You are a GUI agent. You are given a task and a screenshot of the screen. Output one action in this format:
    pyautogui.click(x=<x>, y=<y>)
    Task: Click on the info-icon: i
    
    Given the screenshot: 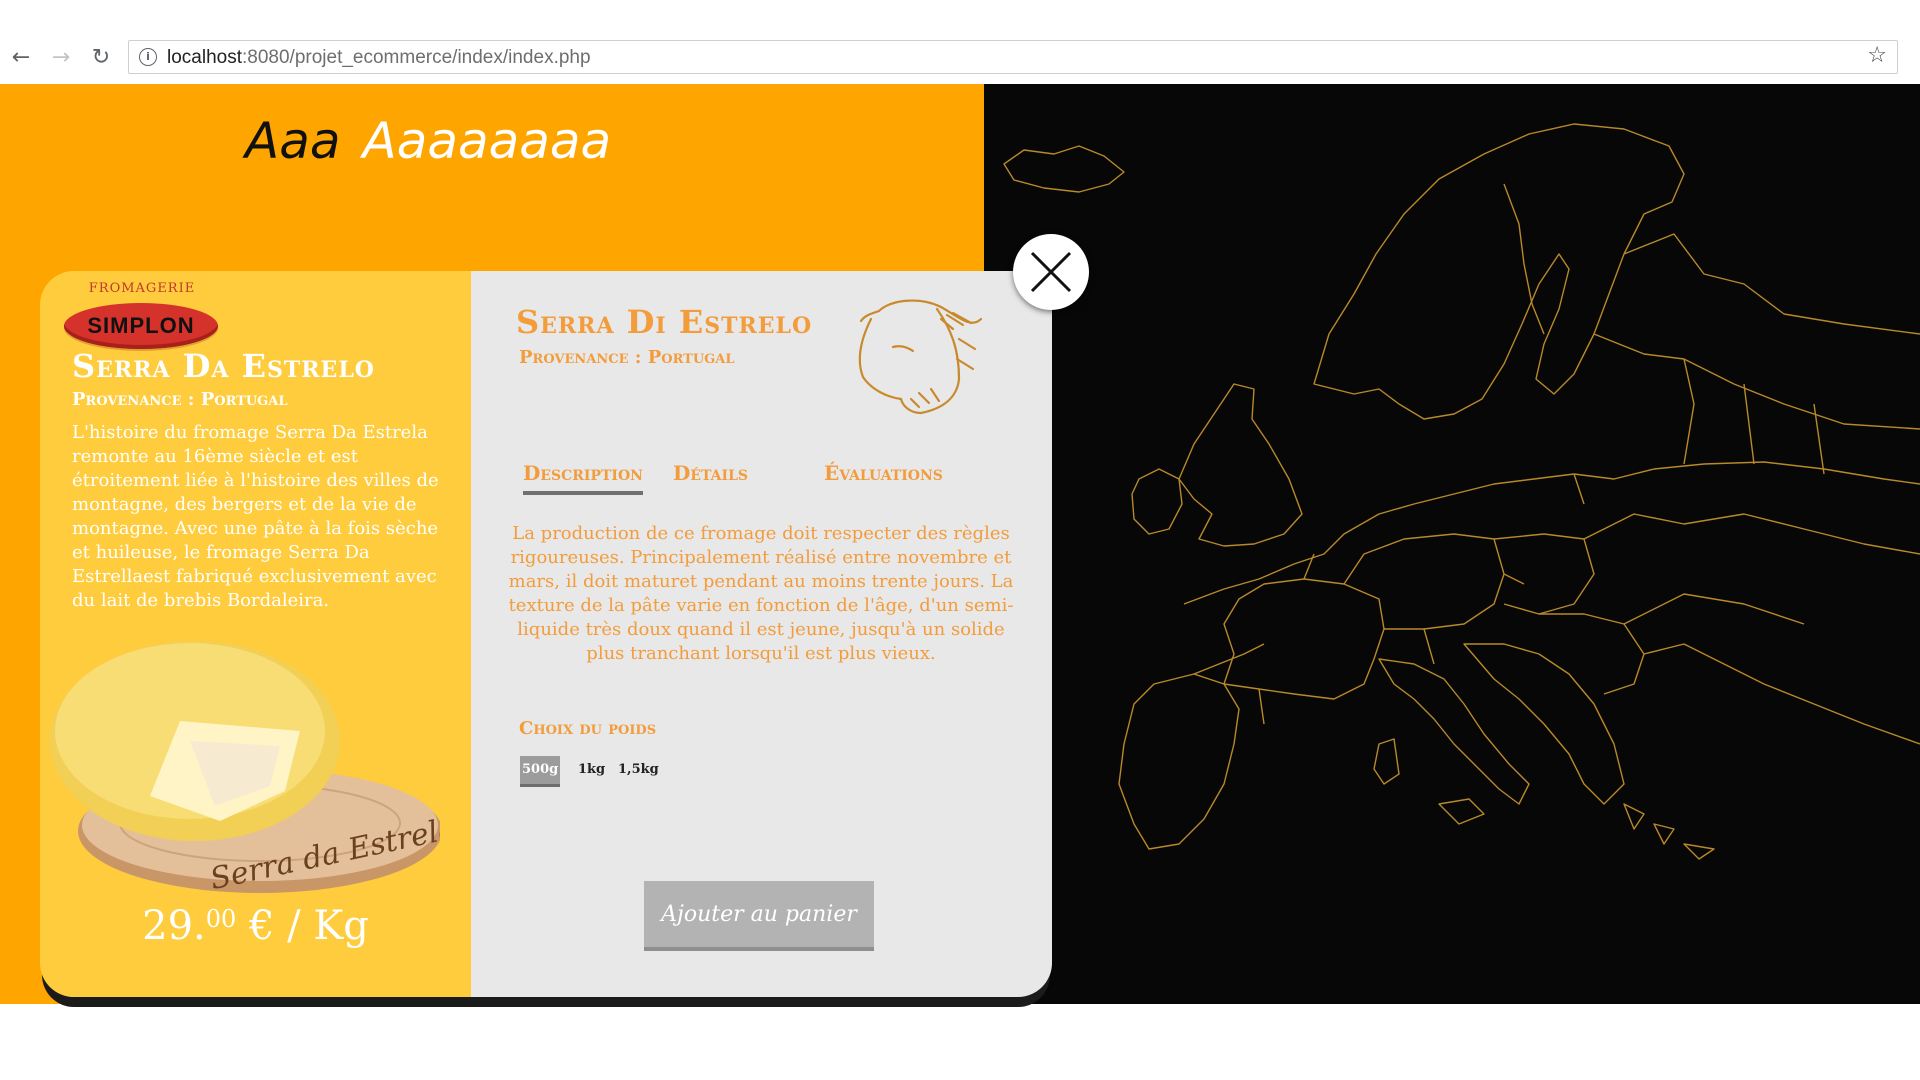 What is the action you would take?
    pyautogui.click(x=148, y=57)
    